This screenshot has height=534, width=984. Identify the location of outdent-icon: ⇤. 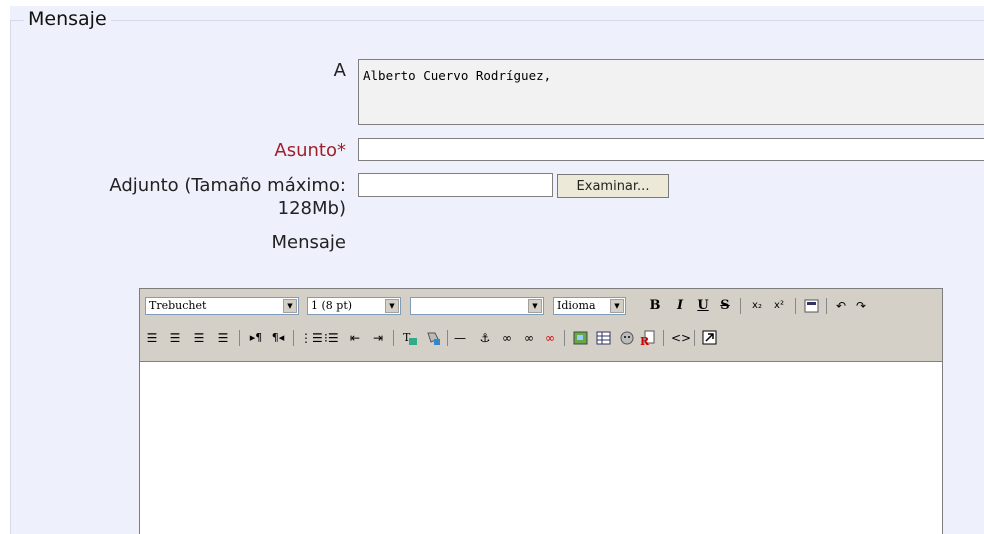
(355, 338).